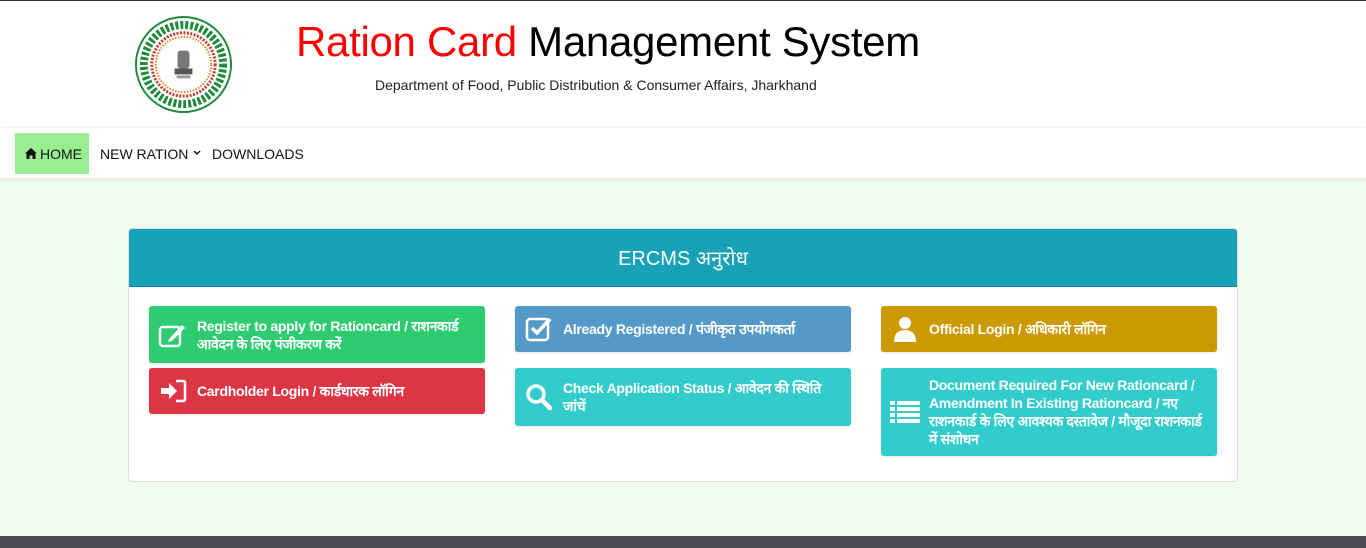  Describe the element at coordinates (61, 153) in the screenshot. I see `nav-home-label: HOME` at that location.